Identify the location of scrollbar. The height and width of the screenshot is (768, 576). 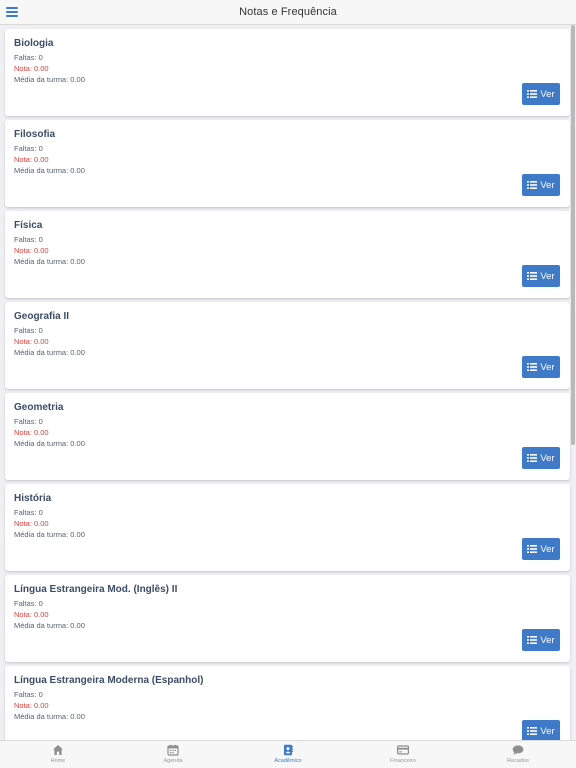
(573, 235).